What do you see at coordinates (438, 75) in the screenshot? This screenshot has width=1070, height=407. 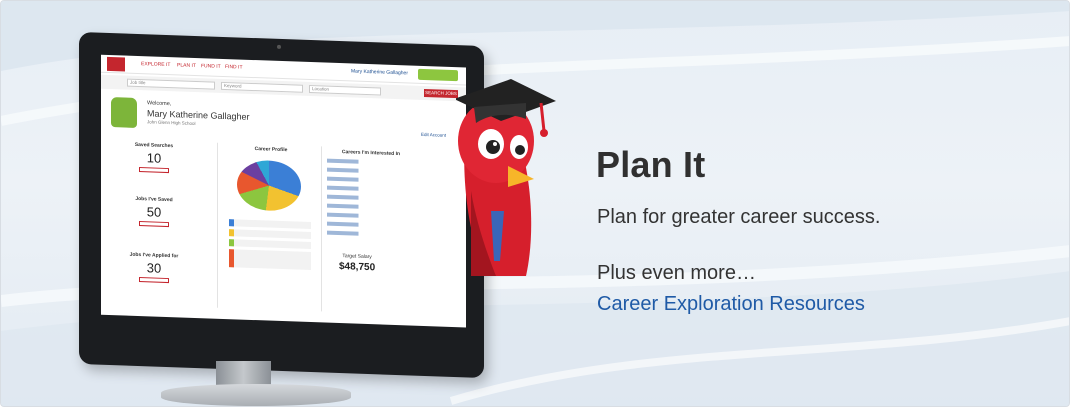 I see `screen-user-button` at bounding box center [438, 75].